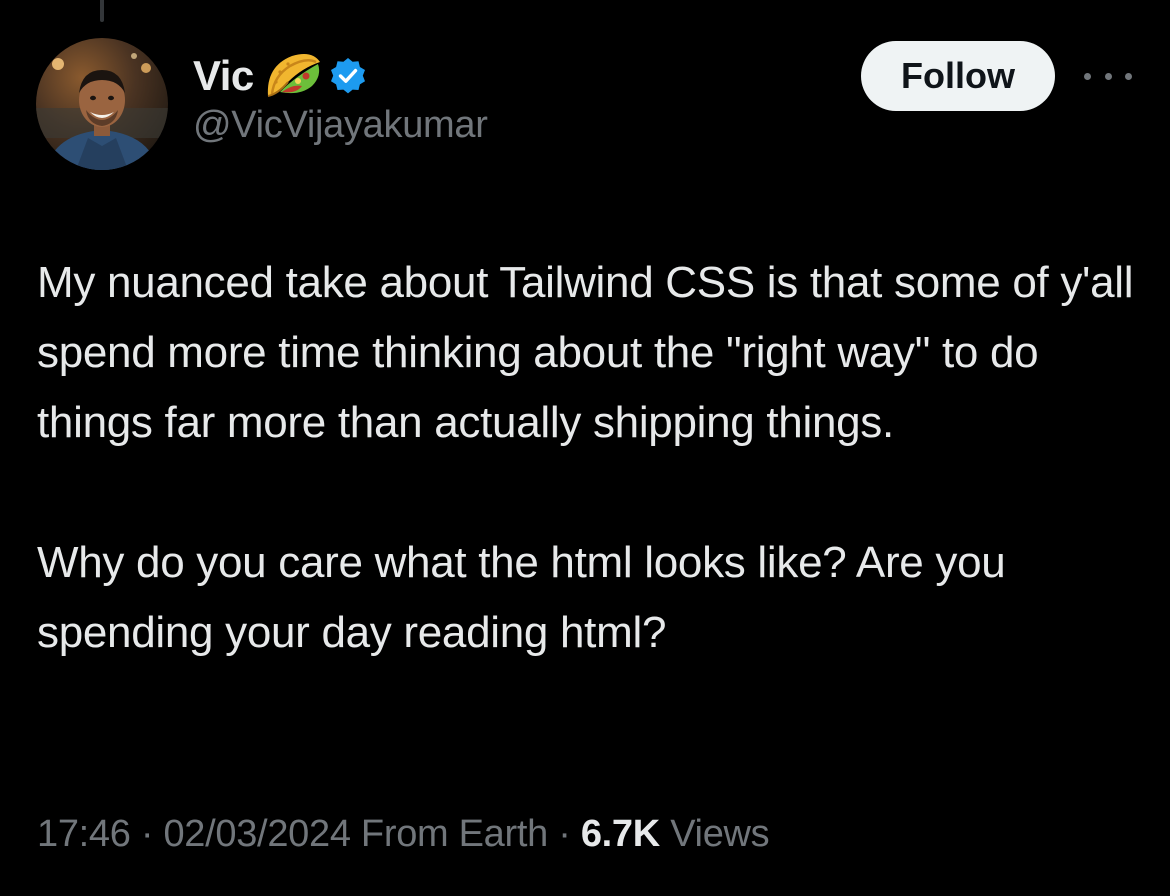 The height and width of the screenshot is (896, 1170). I want to click on avatar, so click(102, 104).